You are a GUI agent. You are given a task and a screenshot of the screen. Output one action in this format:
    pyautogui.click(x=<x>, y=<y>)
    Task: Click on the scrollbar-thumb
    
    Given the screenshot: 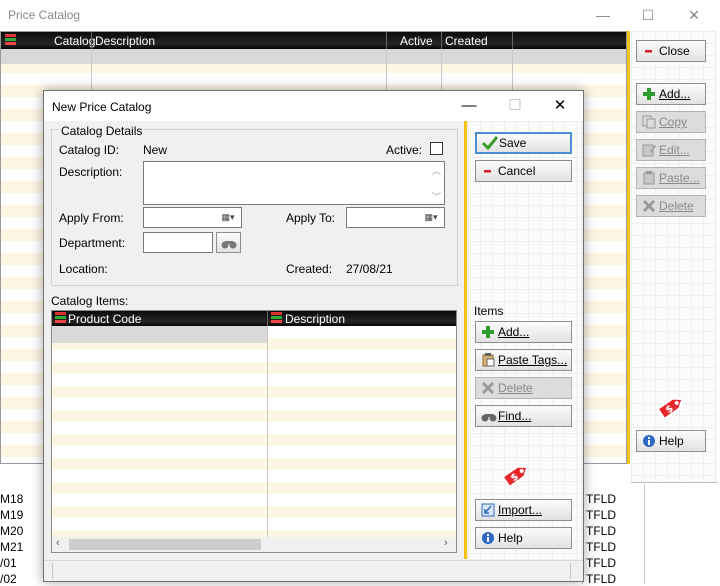 What is the action you would take?
    pyautogui.click(x=165, y=544)
    